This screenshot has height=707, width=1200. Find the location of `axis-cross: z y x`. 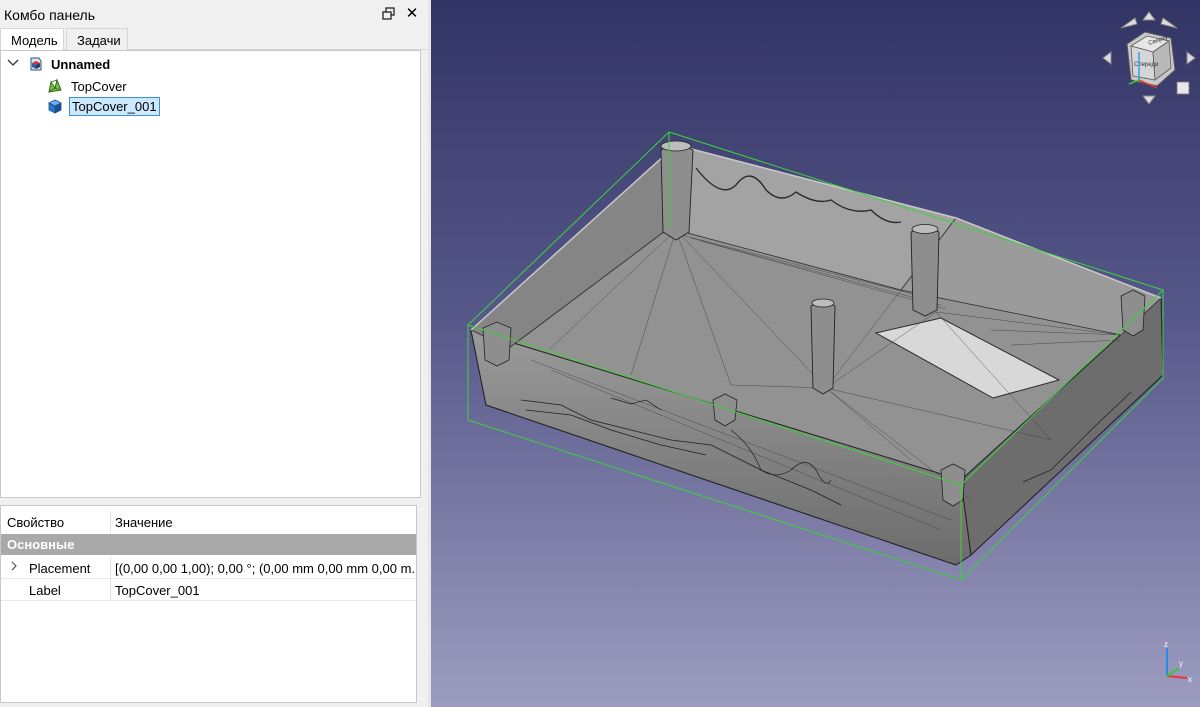

axis-cross: z y x is located at coordinates (1176, 662).